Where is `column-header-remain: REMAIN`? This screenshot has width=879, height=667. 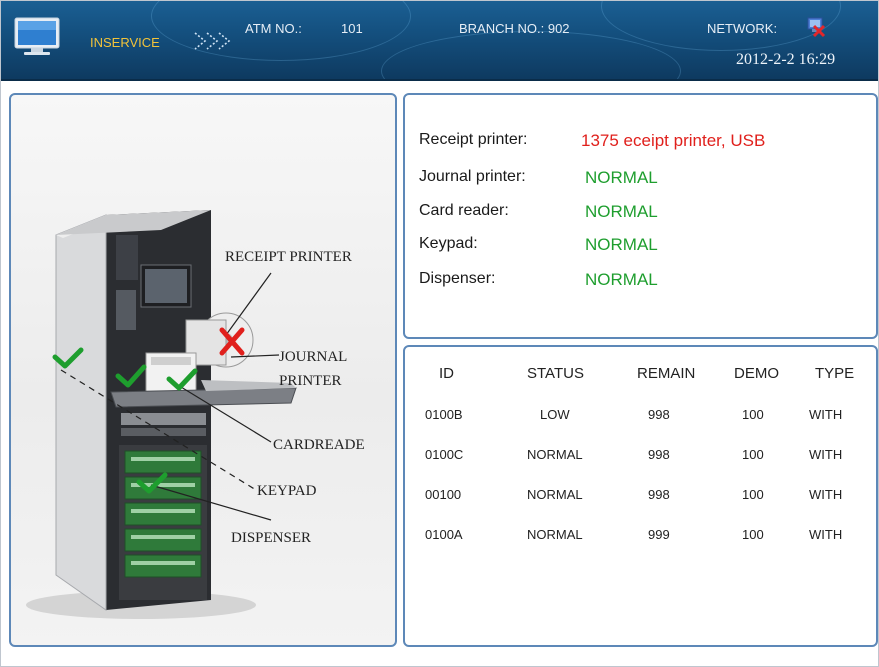 column-header-remain: REMAIN is located at coordinates (666, 373).